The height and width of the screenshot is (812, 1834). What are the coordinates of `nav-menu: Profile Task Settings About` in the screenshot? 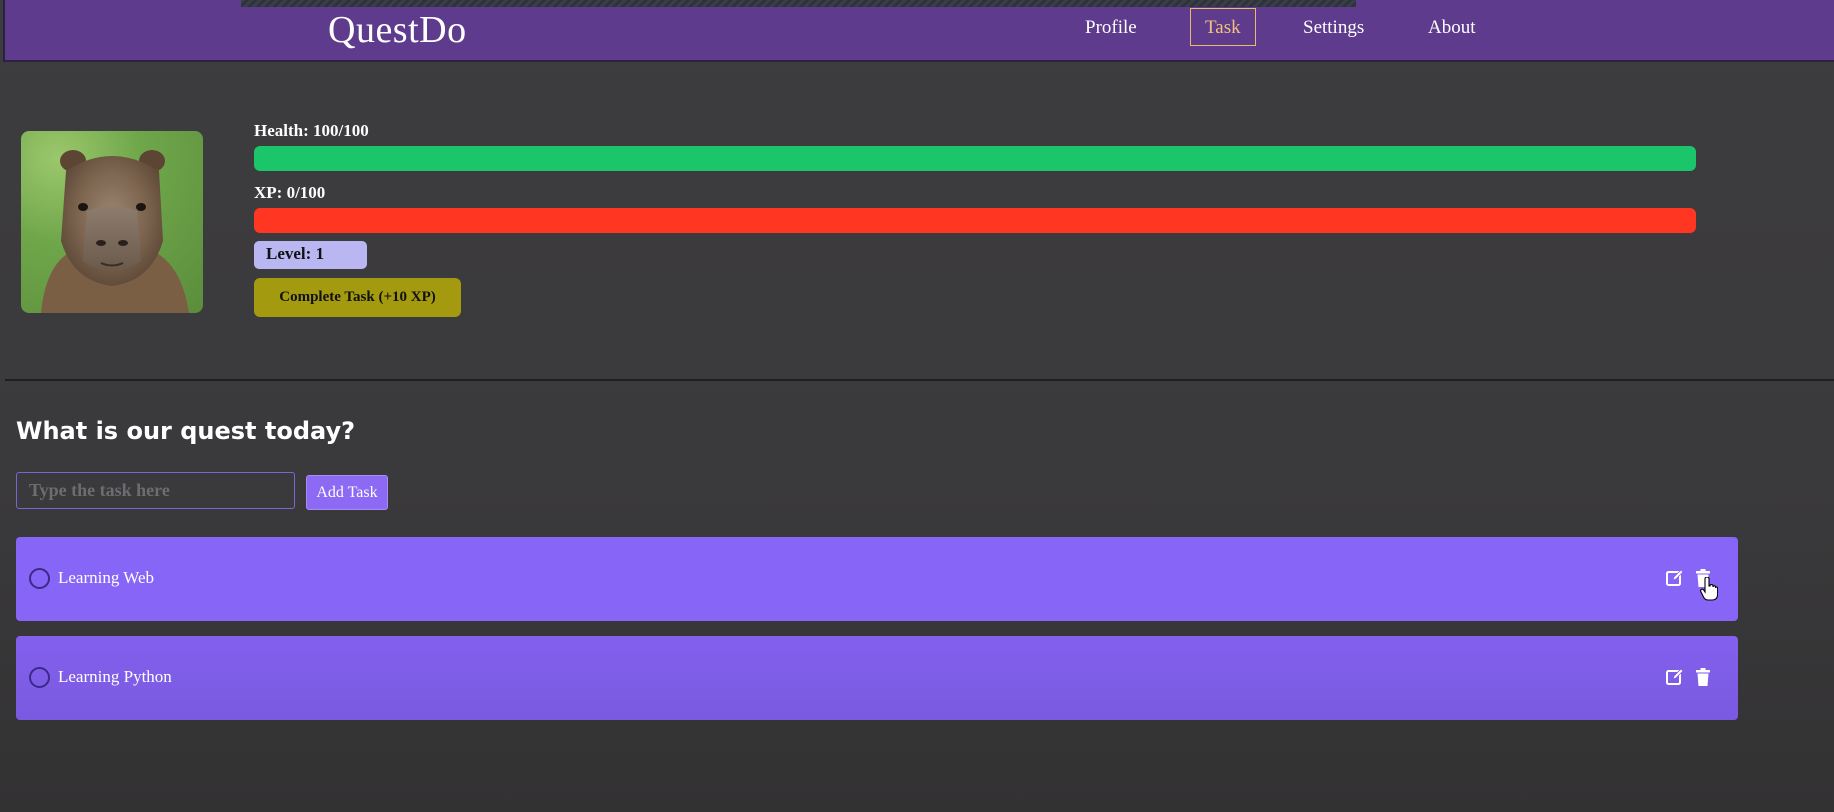 It's located at (919, 28).